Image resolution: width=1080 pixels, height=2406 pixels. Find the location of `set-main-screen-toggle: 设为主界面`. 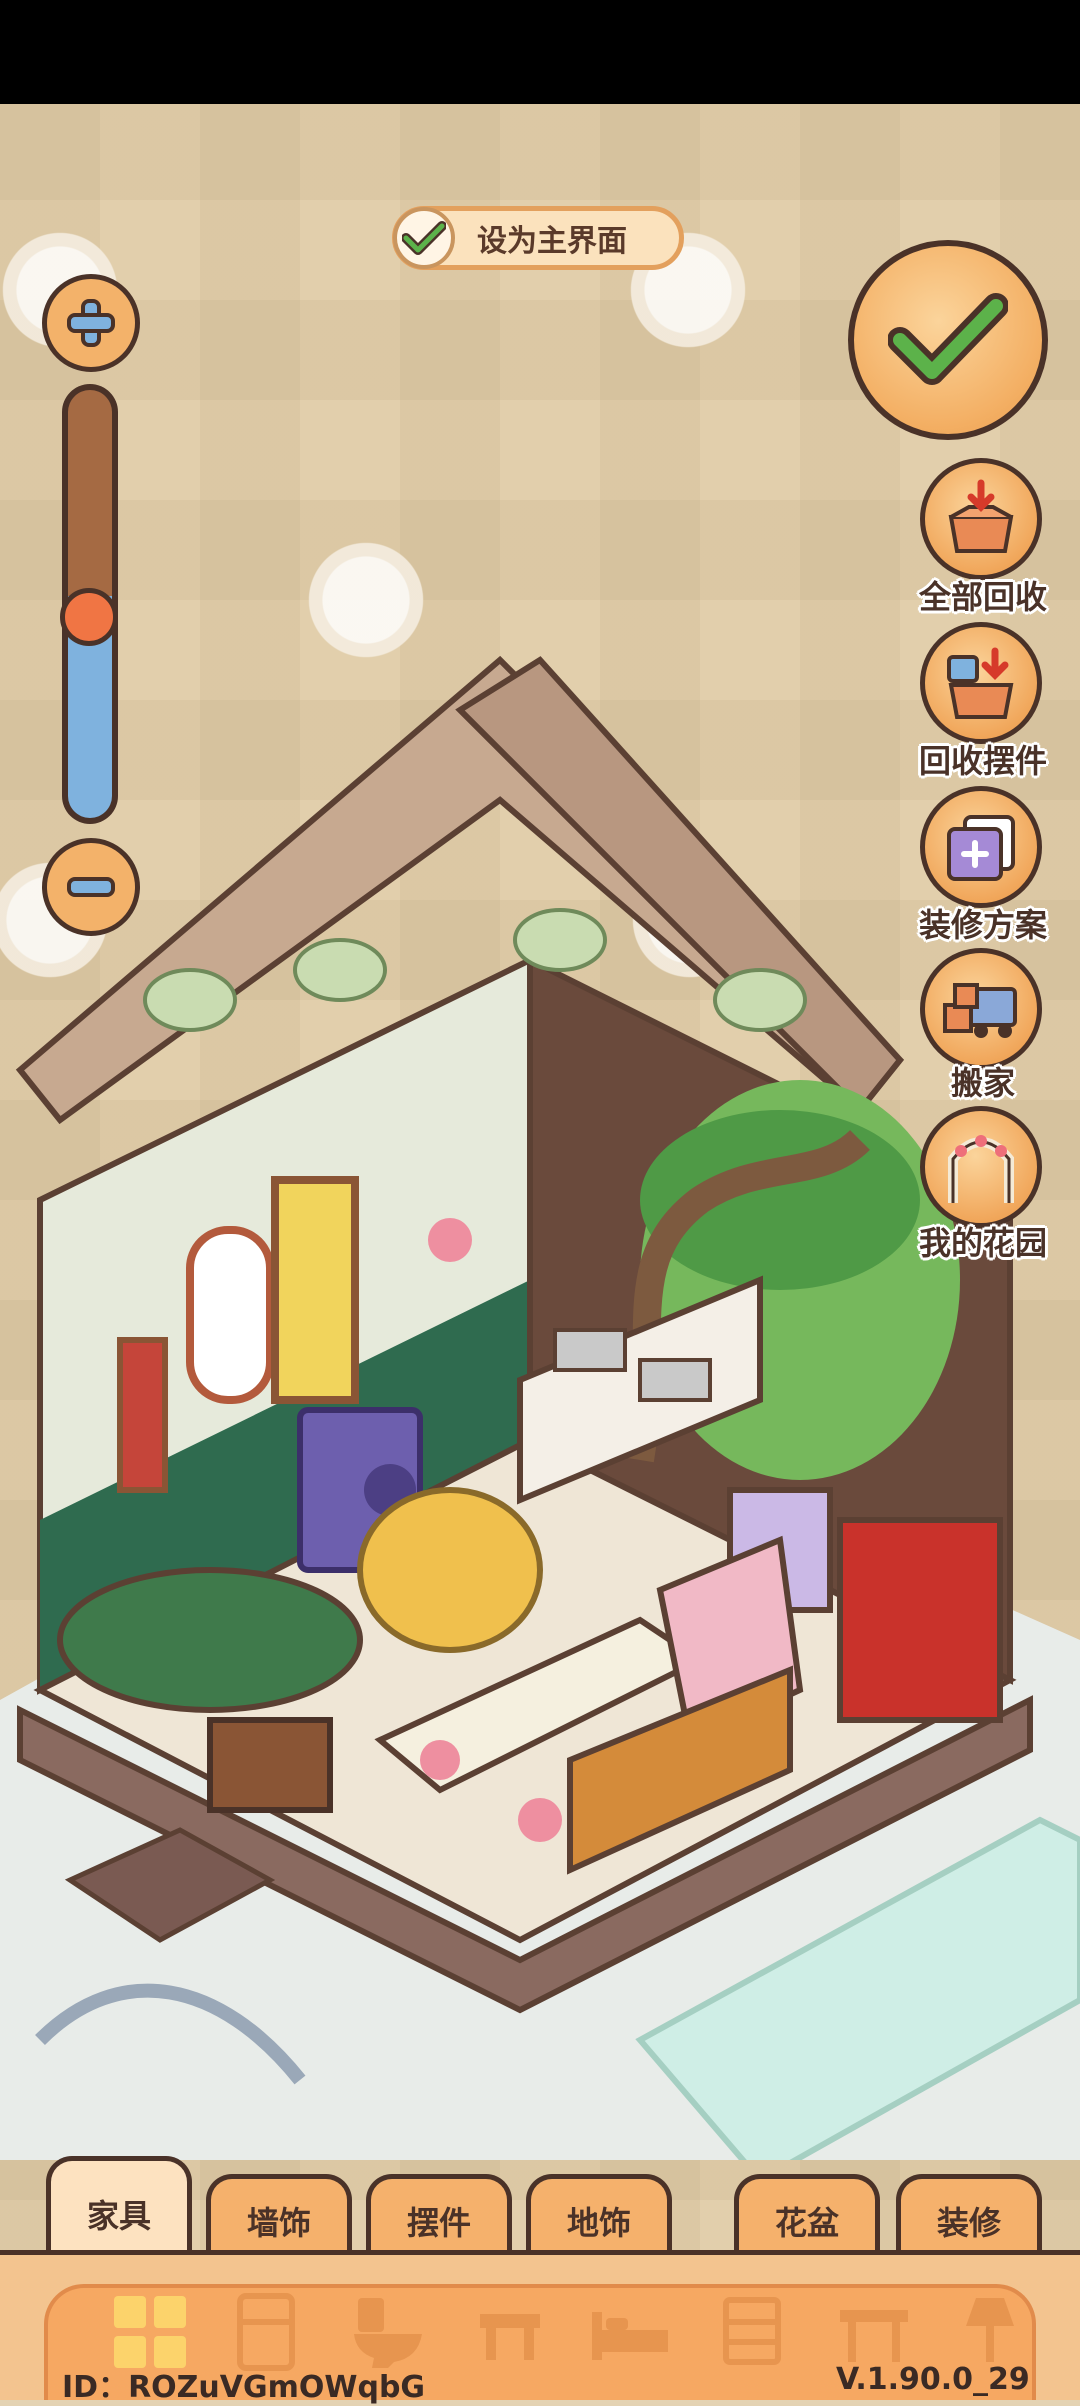

set-main-screen-toggle: 设为主界面 is located at coordinates (538, 238).